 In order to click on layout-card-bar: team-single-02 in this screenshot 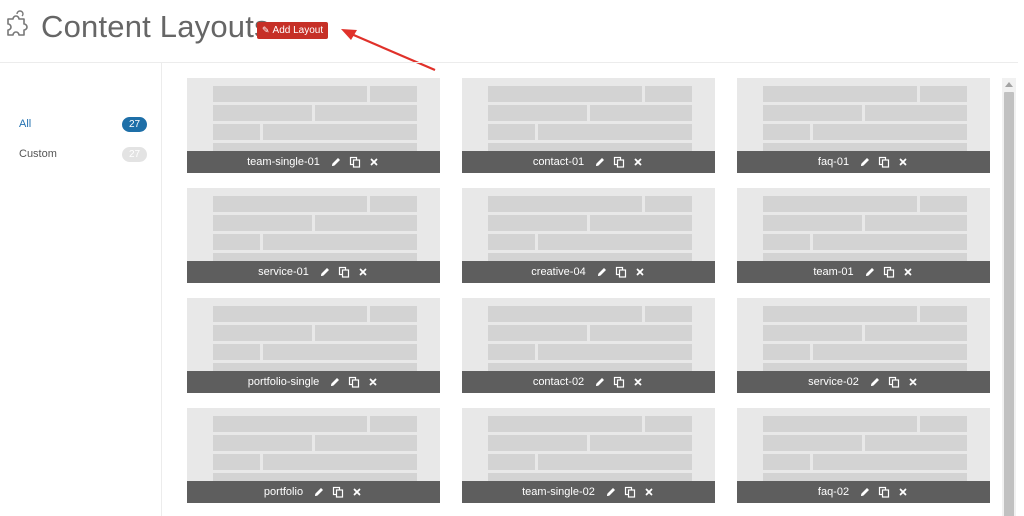, I will do `click(588, 492)`.